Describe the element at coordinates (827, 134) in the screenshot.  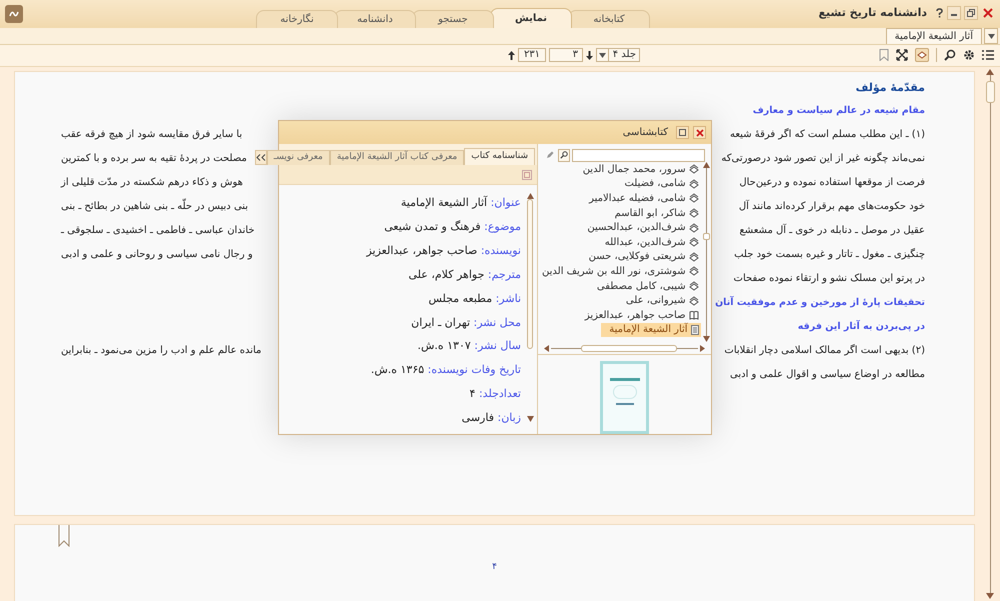
I see `text-line: (۱) ـ این مطلب مسلم است که اگر فرقهٔ شیعه` at that location.